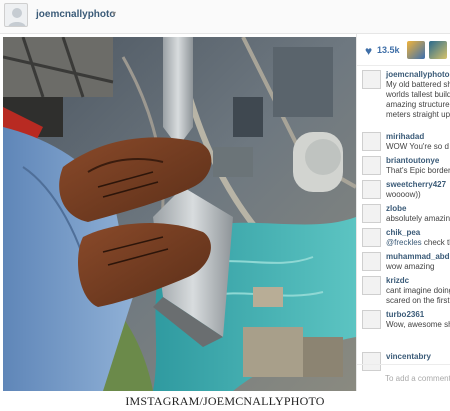  What do you see at coordinates (114, 13) in the screenshot?
I see `chevron-down-icon: ▾` at bounding box center [114, 13].